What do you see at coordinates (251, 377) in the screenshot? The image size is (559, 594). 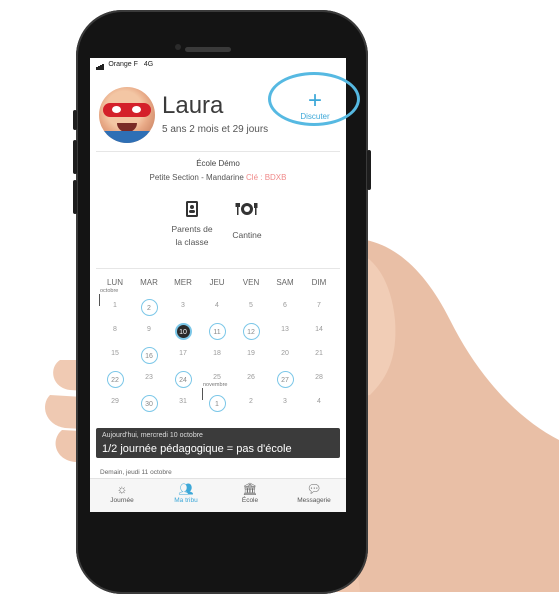 I see `calendar-day: 26` at bounding box center [251, 377].